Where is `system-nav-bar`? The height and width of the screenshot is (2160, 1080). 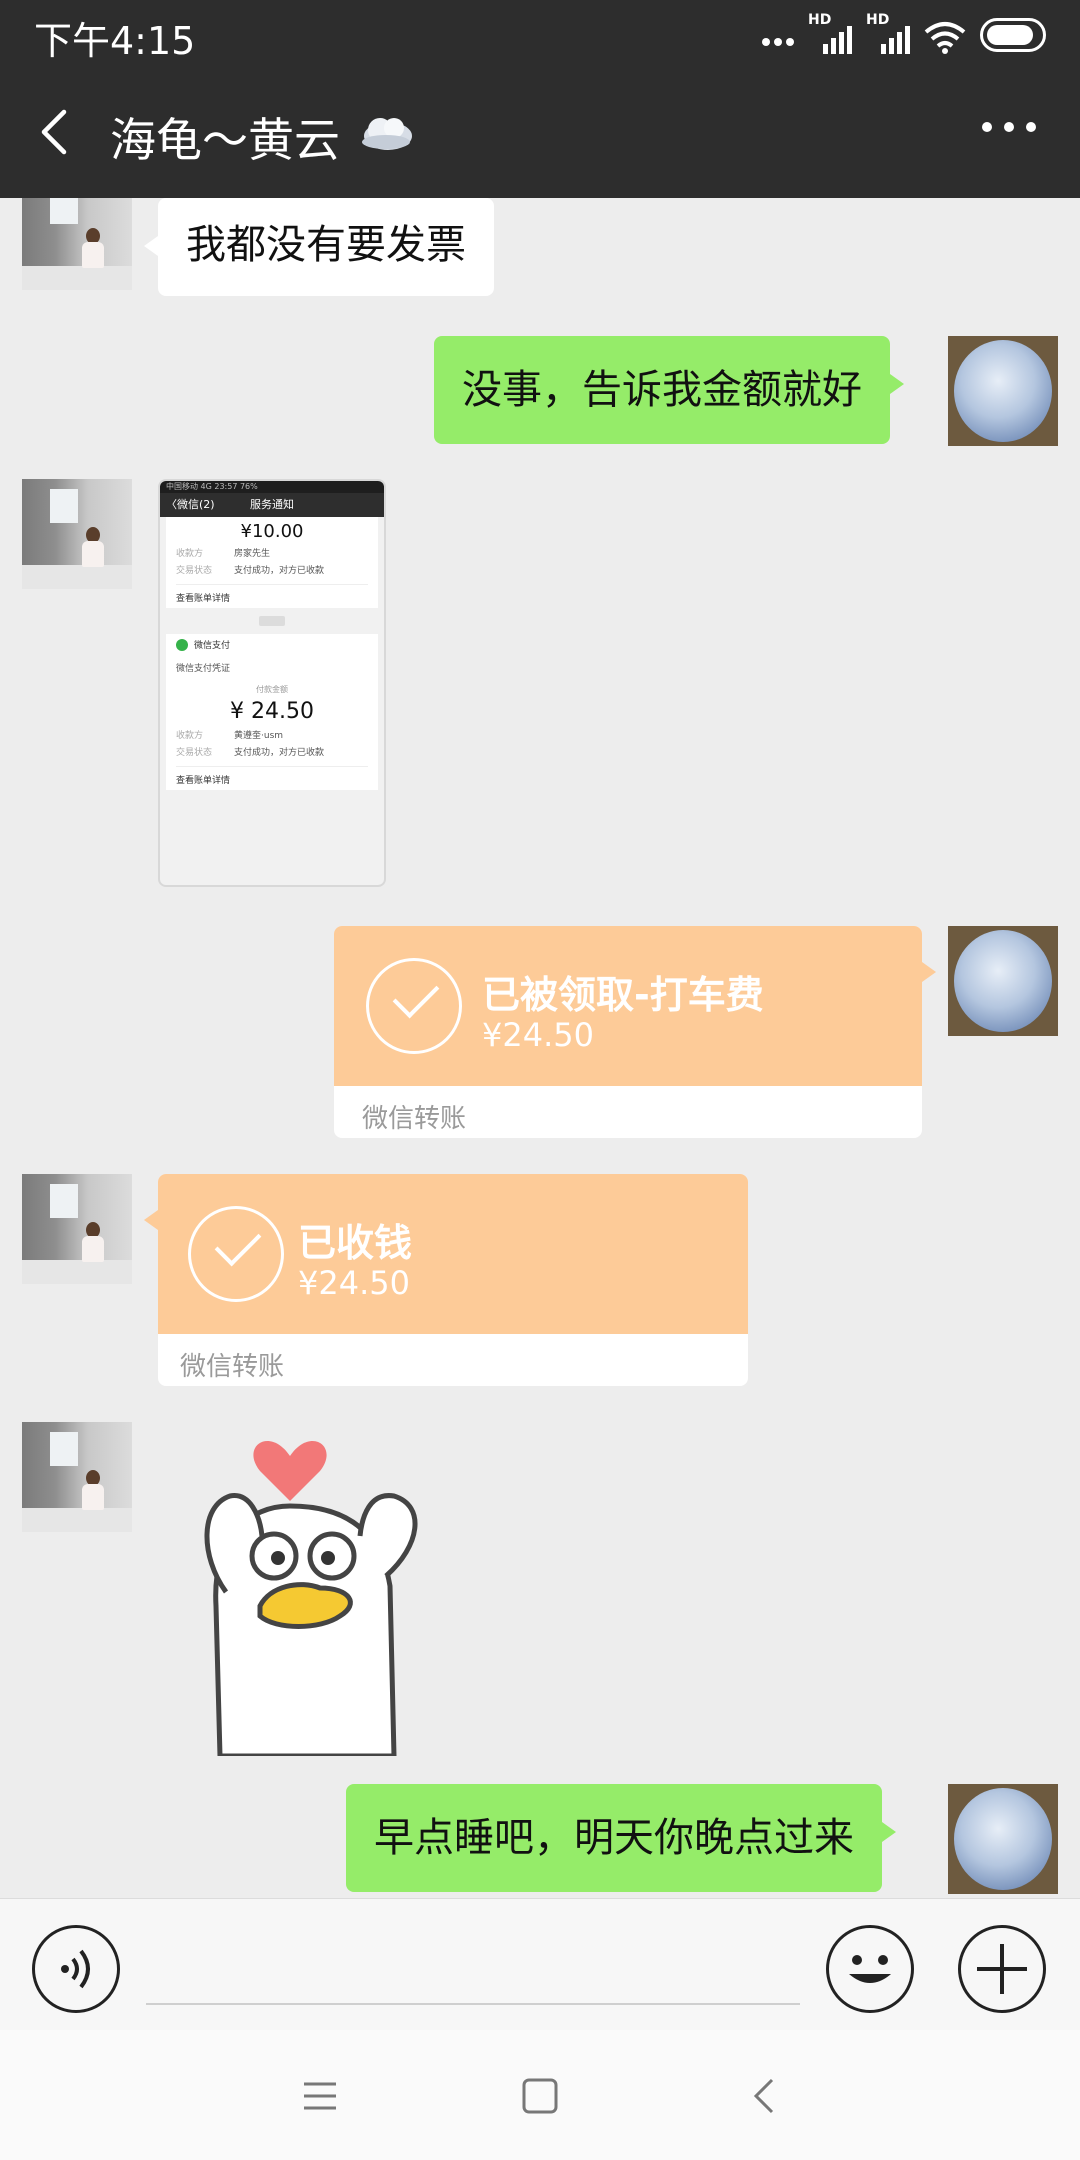
system-nav-bar is located at coordinates (540, 2095).